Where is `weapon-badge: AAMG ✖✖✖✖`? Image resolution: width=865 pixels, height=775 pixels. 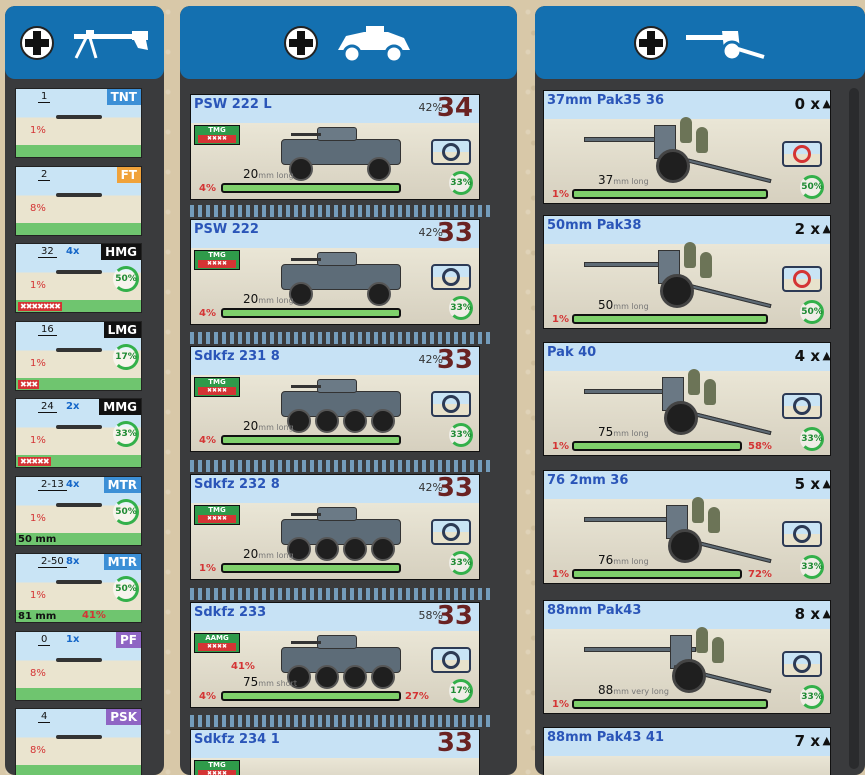 weapon-badge: AAMG ✖✖✖✖ is located at coordinates (217, 643).